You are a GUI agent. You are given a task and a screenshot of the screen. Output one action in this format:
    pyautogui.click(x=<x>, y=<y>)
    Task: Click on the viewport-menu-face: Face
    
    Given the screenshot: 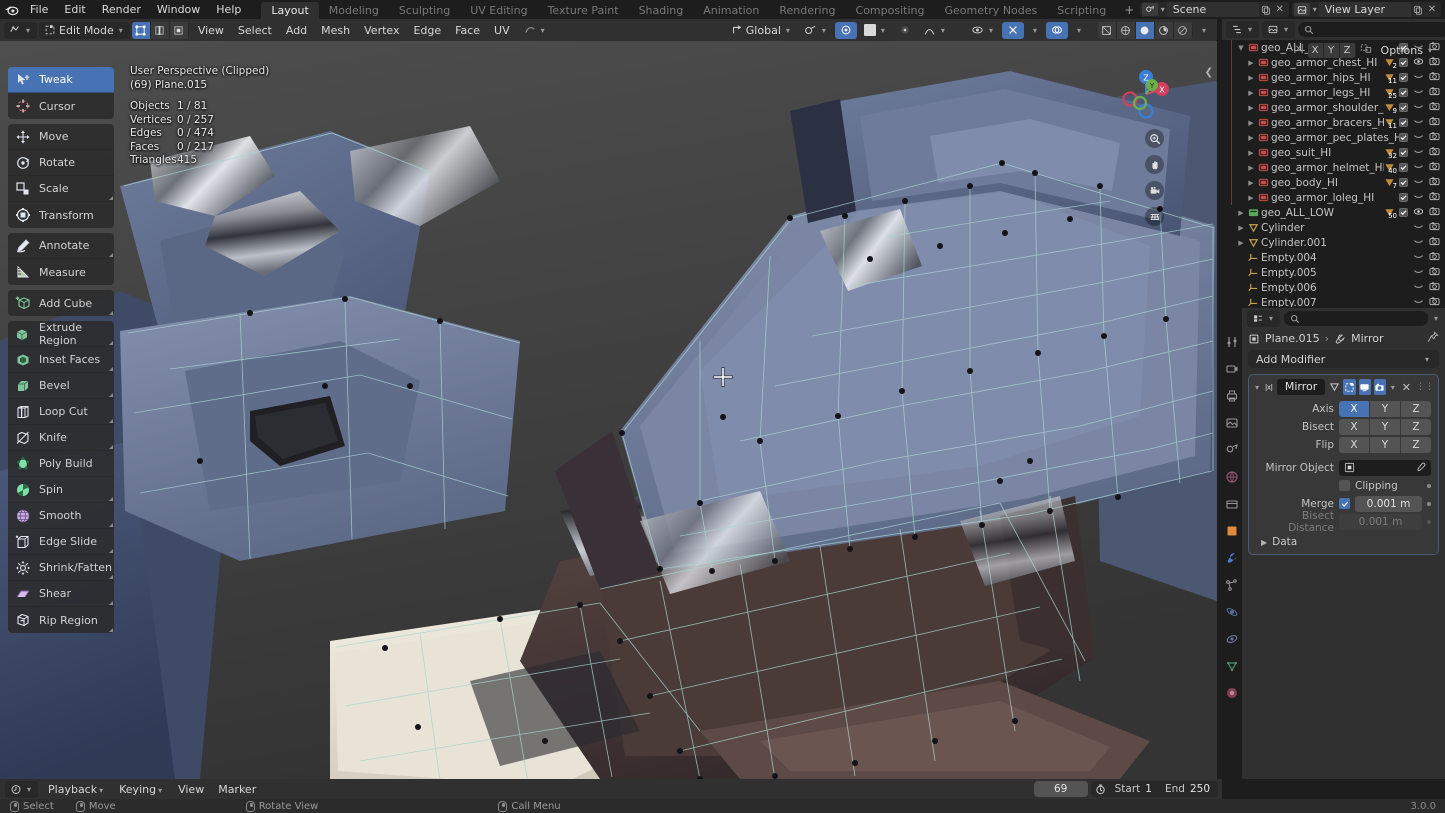 What is the action you would take?
    pyautogui.click(x=467, y=30)
    